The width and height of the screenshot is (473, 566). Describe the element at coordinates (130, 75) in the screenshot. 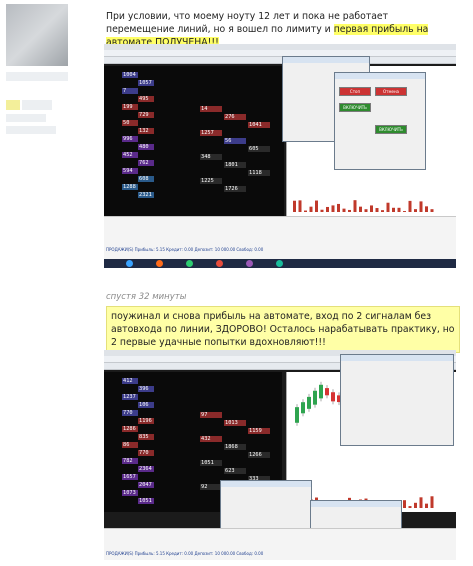

I see `book-cell: 1004` at that location.